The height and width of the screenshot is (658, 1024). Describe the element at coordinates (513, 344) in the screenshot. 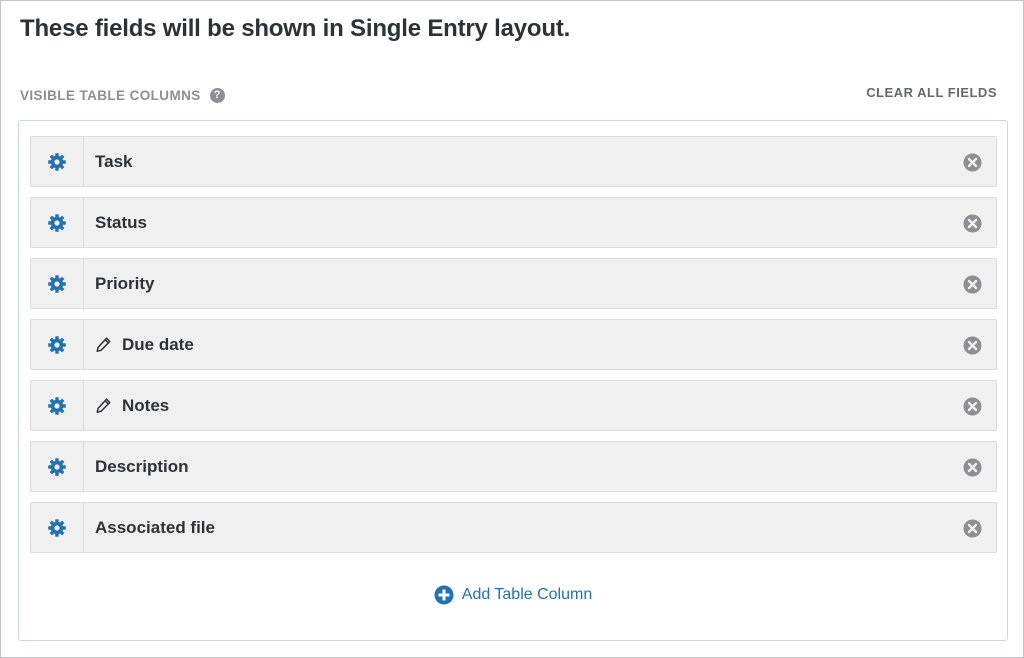

I see `field-row-due-date: Due date` at that location.